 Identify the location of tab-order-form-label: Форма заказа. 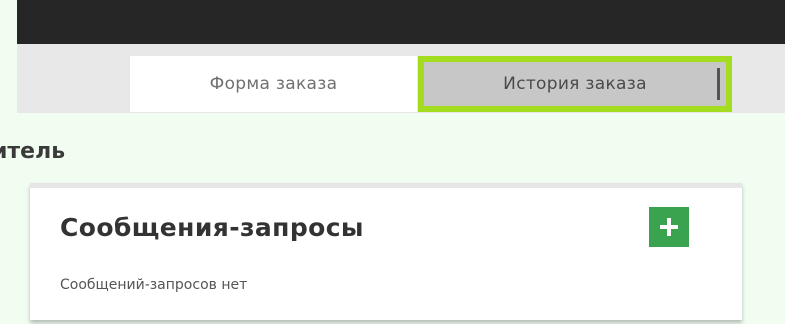
(273, 84).